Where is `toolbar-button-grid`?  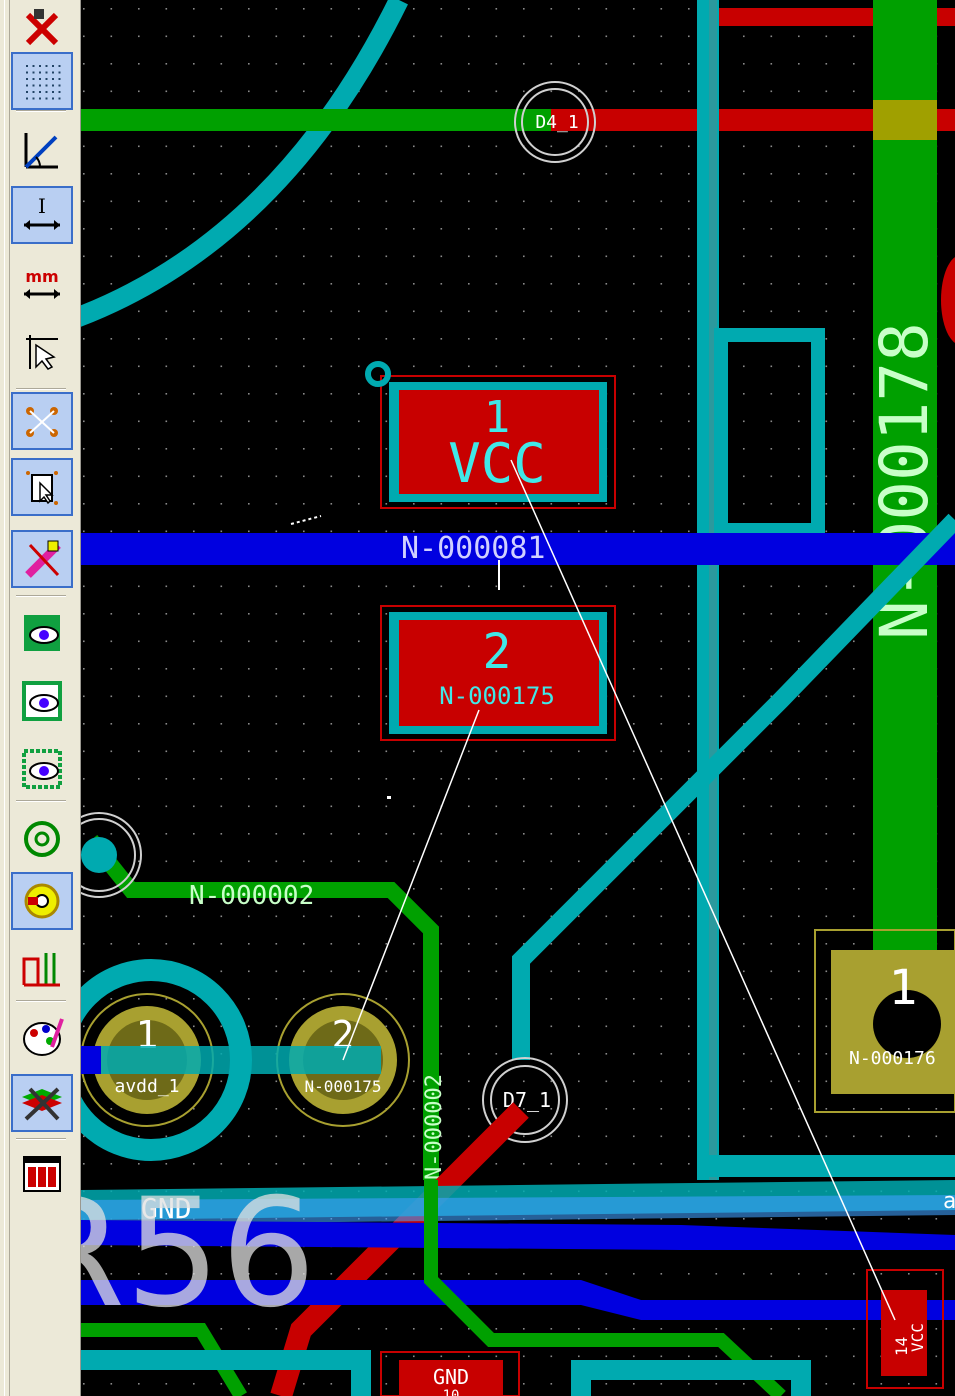
toolbar-button-grid is located at coordinates (42, 81).